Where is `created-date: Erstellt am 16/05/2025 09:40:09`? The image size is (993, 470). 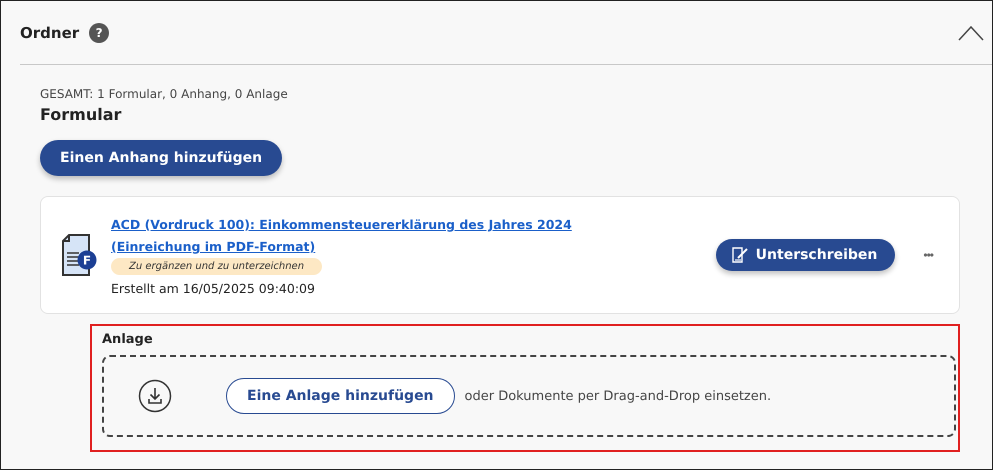 created-date: Erstellt am 16/05/2025 09:40:09 is located at coordinates (213, 288).